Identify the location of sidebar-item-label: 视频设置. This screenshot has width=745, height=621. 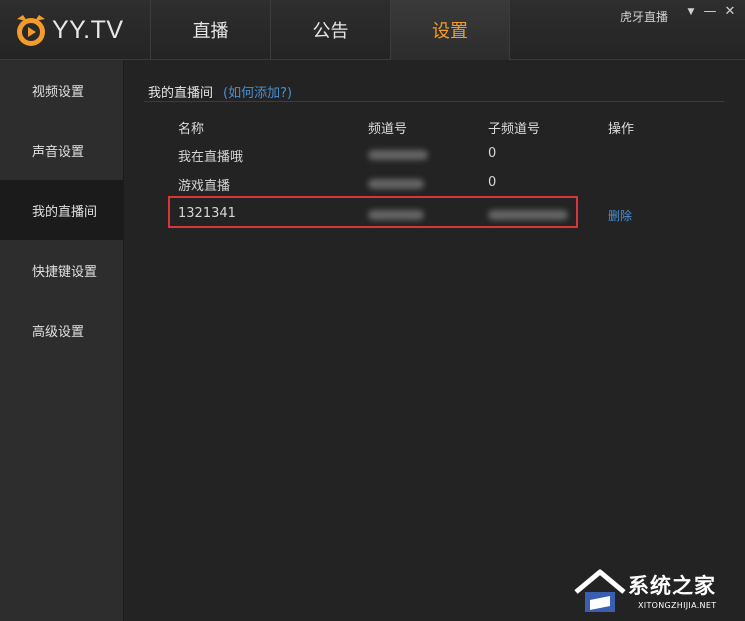
(58, 92).